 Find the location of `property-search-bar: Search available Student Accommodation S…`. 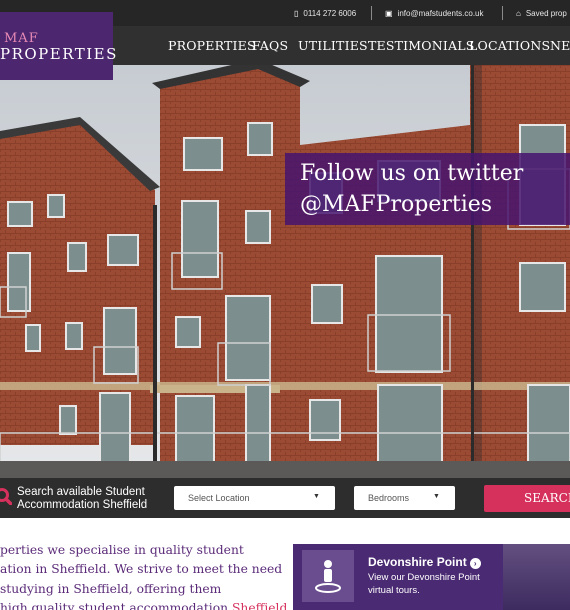

property-search-bar: Search available Student Accommodation S… is located at coordinates (285, 498).